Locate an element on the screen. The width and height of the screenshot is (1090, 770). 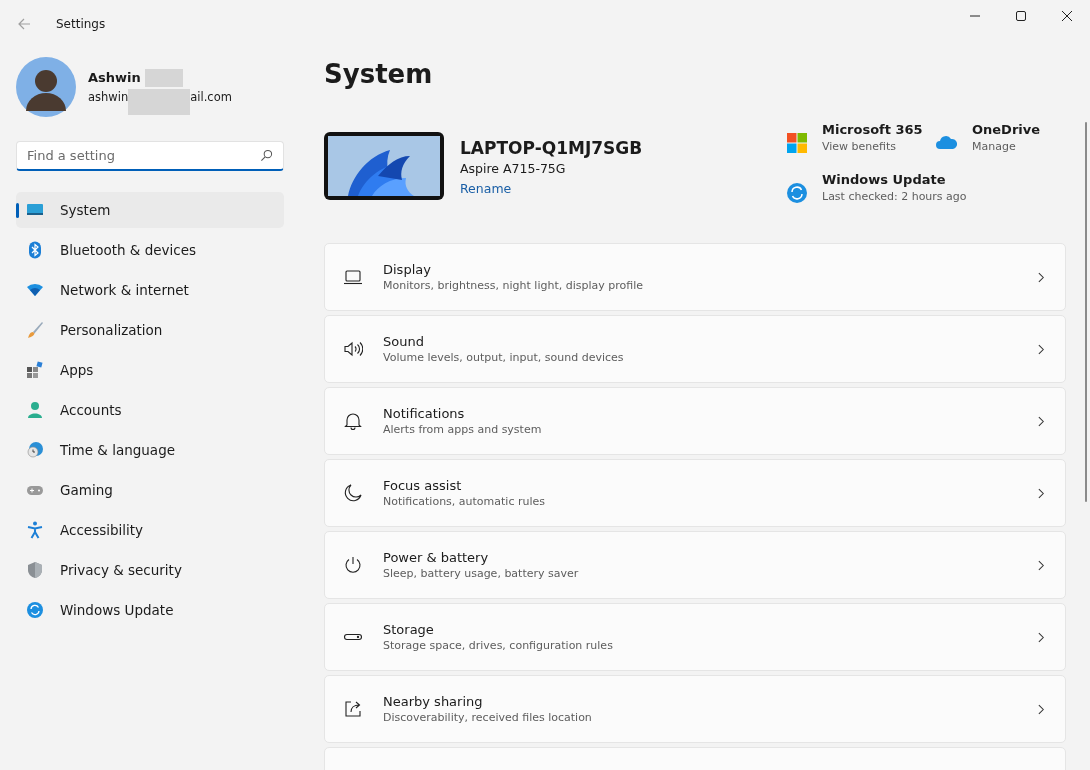
shield-icon is located at coordinates (35, 570).